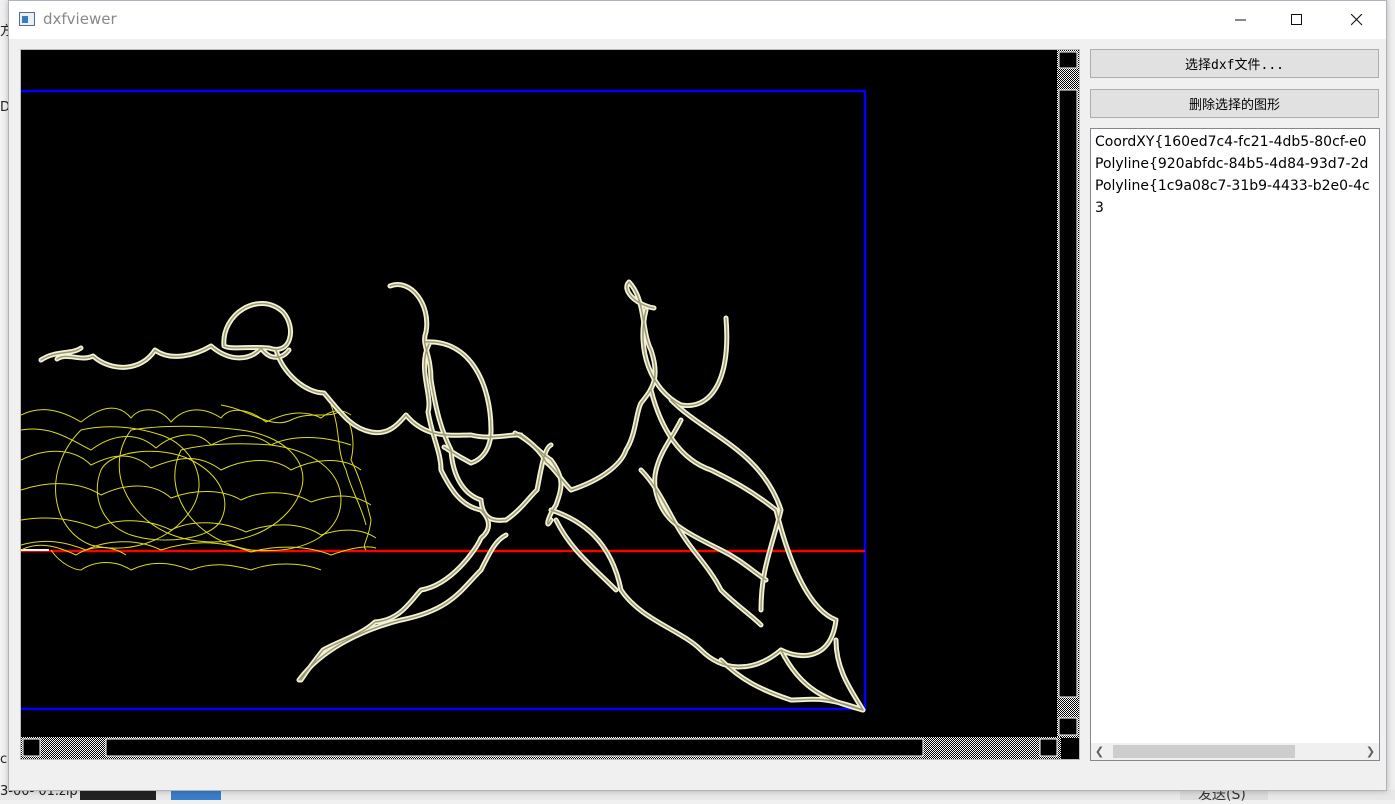 This screenshot has height=804, width=1395. What do you see at coordinates (1099, 208) in the screenshot?
I see `list-item: 3` at bounding box center [1099, 208].